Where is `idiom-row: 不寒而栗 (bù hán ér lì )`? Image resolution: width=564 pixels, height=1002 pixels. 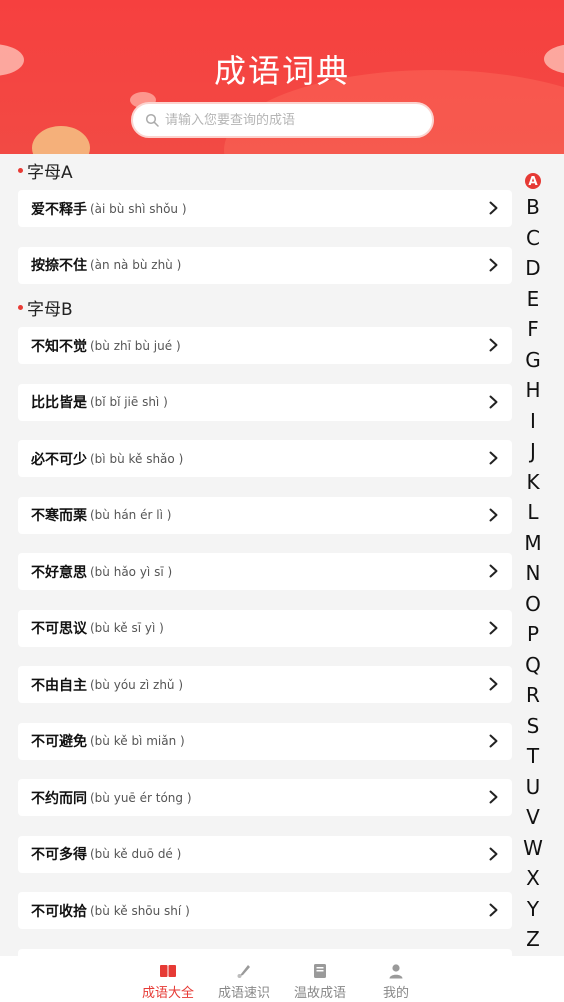 idiom-row: 不寒而栗 (bù hán ér lì ) is located at coordinates (265, 515).